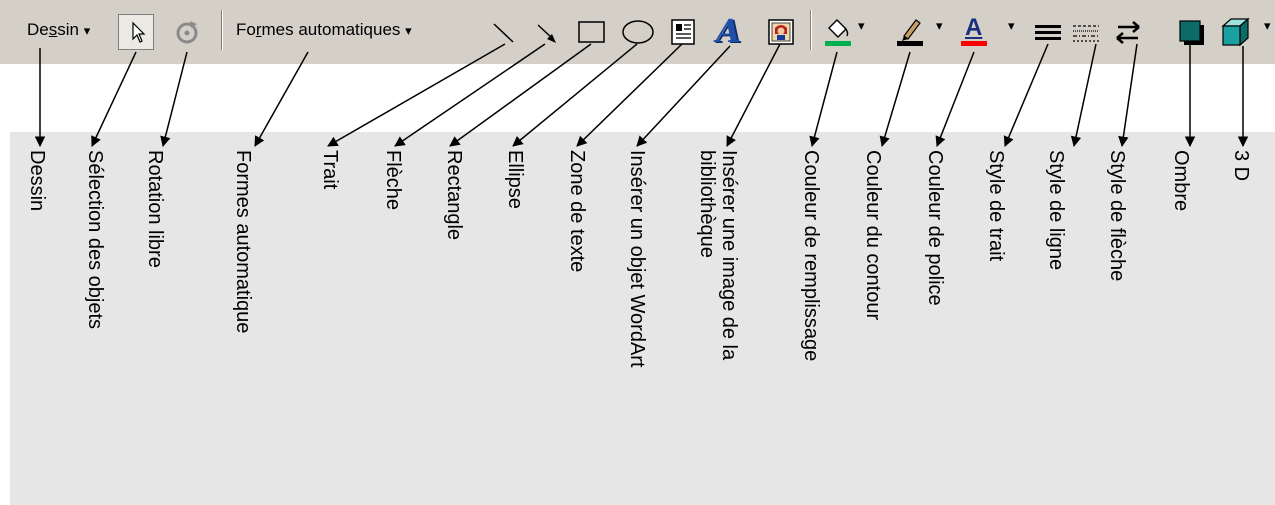  I want to click on label-couleur-remplissage: Couleur de remplissage, so click(812, 320).